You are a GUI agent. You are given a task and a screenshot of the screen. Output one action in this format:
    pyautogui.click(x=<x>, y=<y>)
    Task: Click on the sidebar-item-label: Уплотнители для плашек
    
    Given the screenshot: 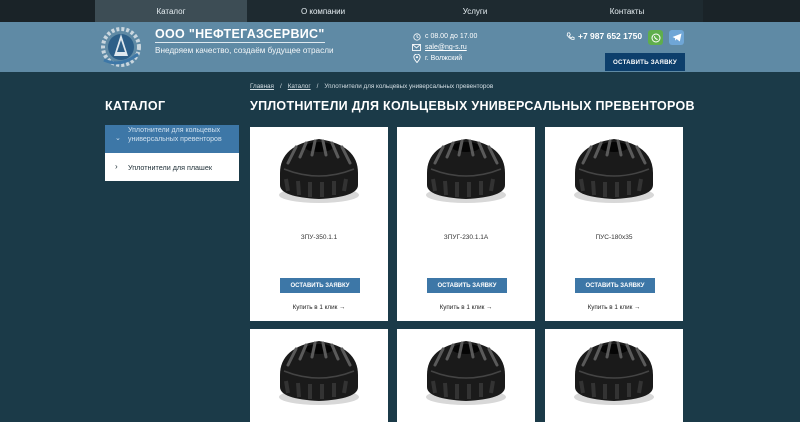 What is the action you would take?
    pyautogui.click(x=170, y=167)
    